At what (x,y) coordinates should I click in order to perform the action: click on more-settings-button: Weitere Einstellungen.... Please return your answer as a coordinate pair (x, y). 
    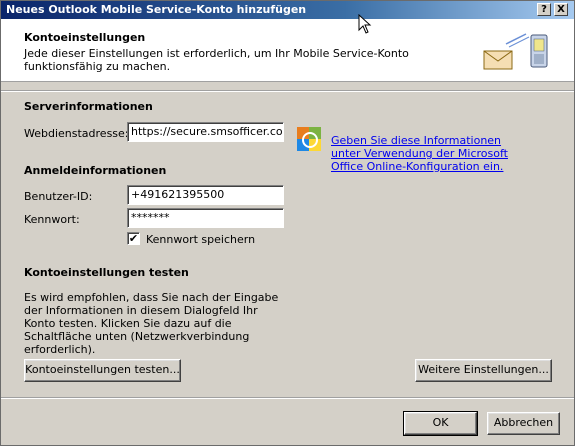
    Looking at the image, I should click on (483, 370).